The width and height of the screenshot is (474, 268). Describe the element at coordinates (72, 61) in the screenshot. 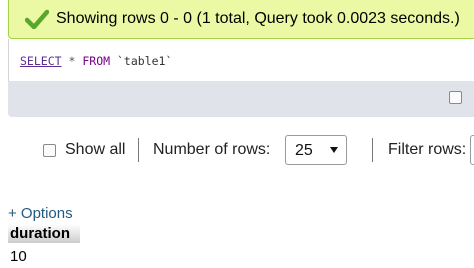

I see `sql-operator-star: *` at that location.